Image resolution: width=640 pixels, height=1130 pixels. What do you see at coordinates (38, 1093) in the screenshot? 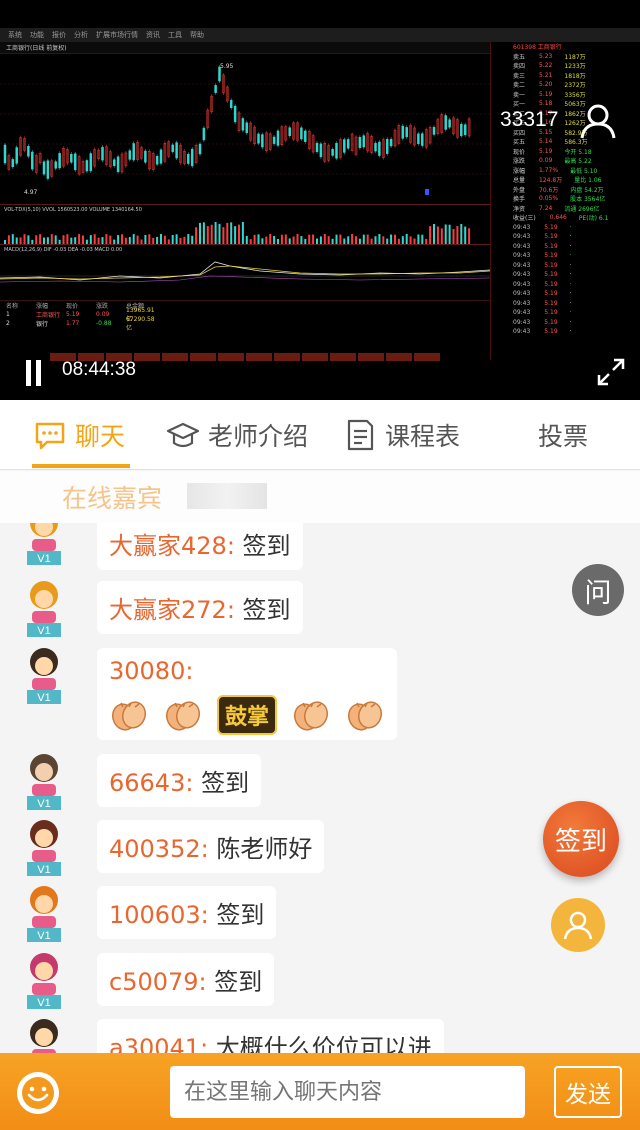
I see `emoji-icon` at bounding box center [38, 1093].